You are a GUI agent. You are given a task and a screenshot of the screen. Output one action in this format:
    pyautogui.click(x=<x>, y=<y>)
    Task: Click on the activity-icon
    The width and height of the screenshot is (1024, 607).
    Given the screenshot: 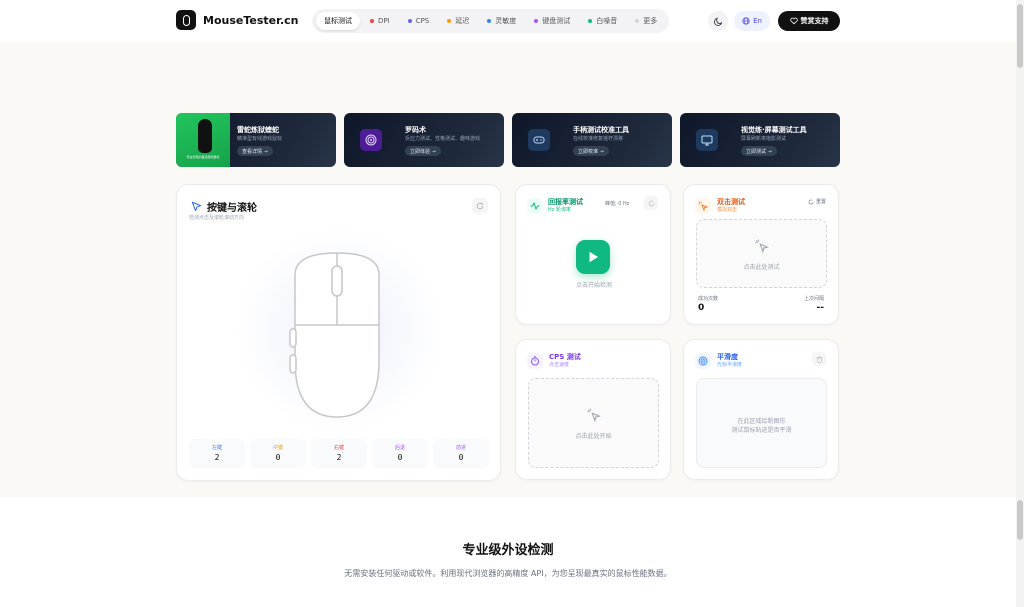 What is the action you would take?
    pyautogui.click(x=535, y=206)
    